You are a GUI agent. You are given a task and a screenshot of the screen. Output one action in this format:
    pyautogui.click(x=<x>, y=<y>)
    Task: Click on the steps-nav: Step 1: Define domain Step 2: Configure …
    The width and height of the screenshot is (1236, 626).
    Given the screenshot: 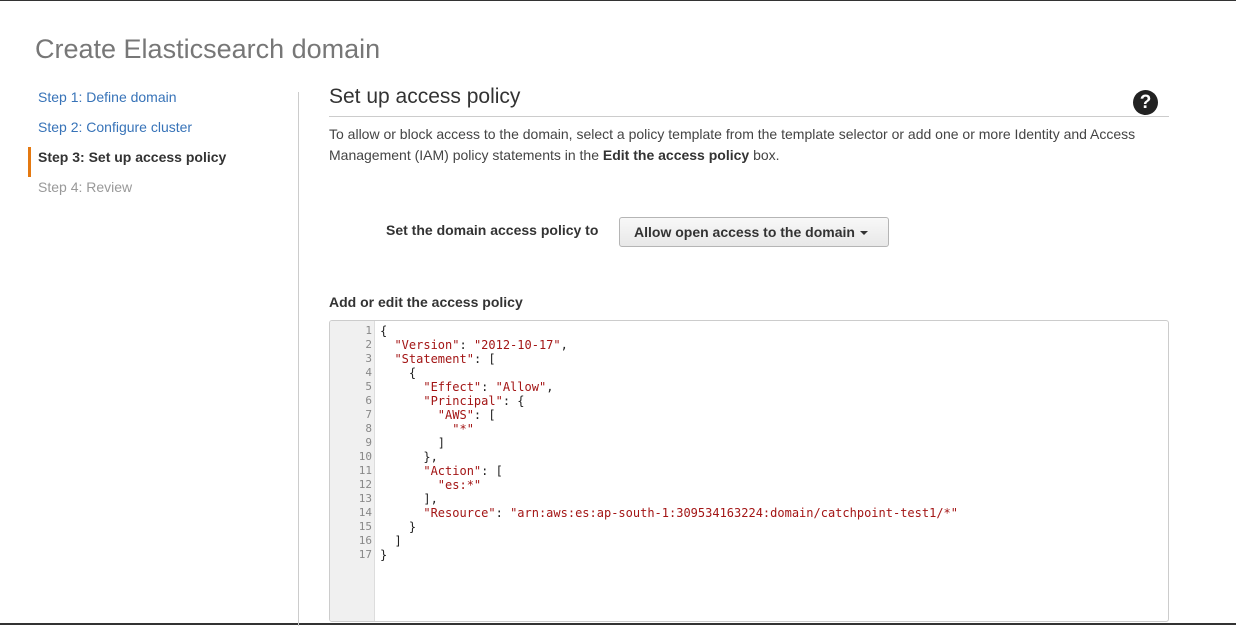 What is the action you would take?
    pyautogui.click(x=158, y=147)
    